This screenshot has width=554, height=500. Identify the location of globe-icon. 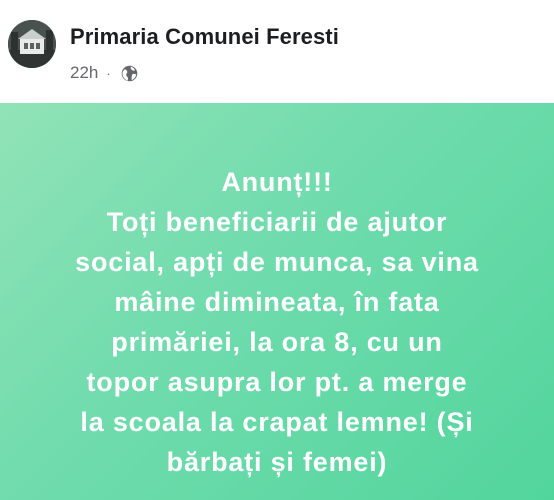
(129, 73).